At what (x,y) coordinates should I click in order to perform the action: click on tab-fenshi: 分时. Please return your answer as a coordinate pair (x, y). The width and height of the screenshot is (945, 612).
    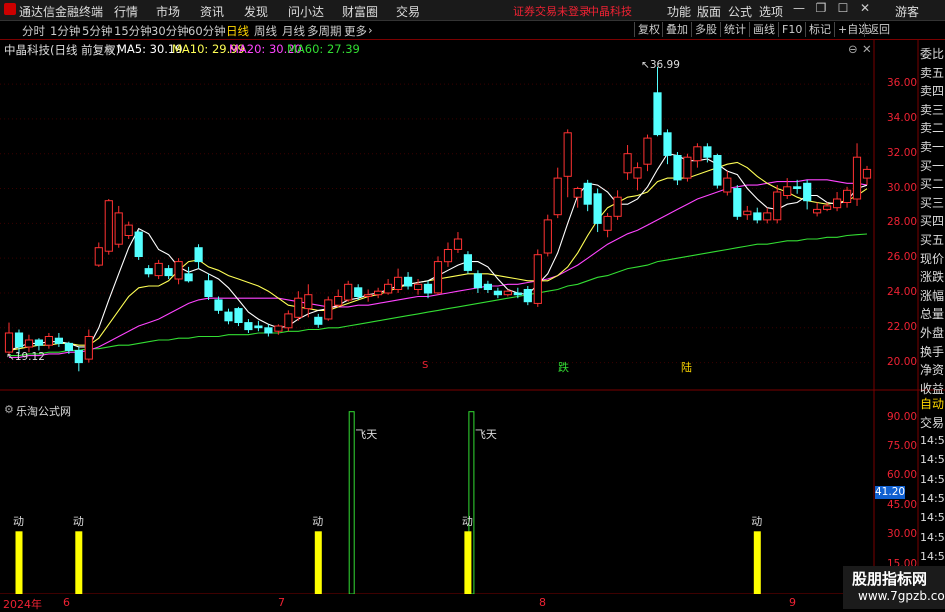
    Looking at the image, I should click on (33, 31).